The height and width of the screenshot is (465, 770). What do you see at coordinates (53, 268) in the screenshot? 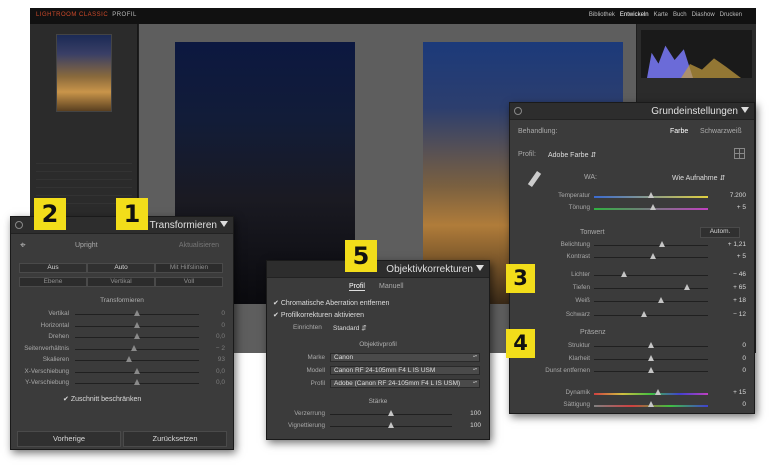
I see `upright-off-button: Aus` at bounding box center [53, 268].